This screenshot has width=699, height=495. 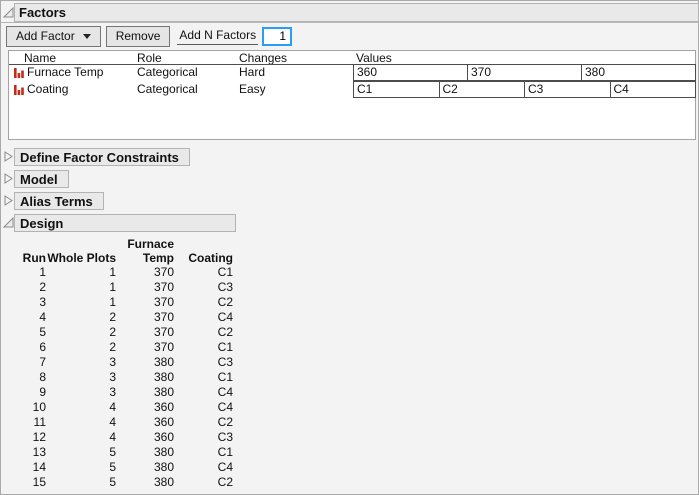 I want to click on factor-values: 360 370 380, so click(x=524, y=72).